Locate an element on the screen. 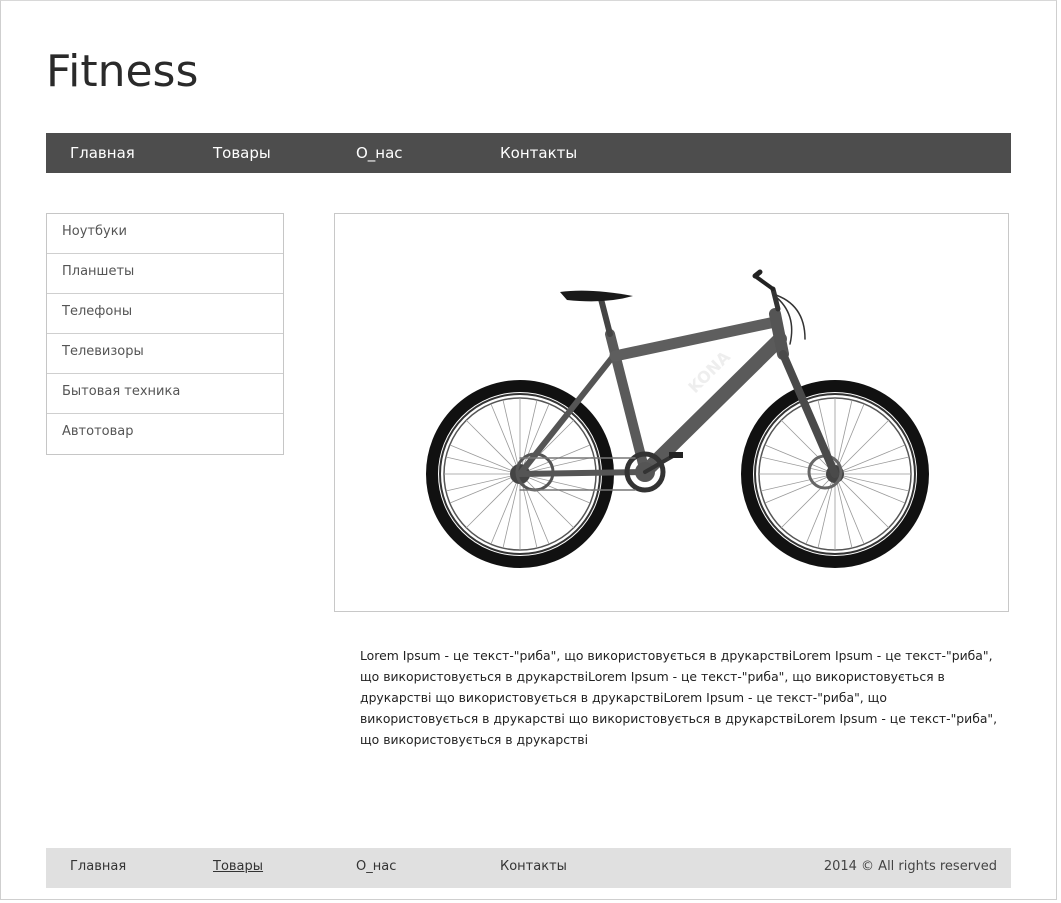 Image resolution: width=1061 pixels, height=903 pixels. footer-item-about: О_нас is located at coordinates (376, 868).